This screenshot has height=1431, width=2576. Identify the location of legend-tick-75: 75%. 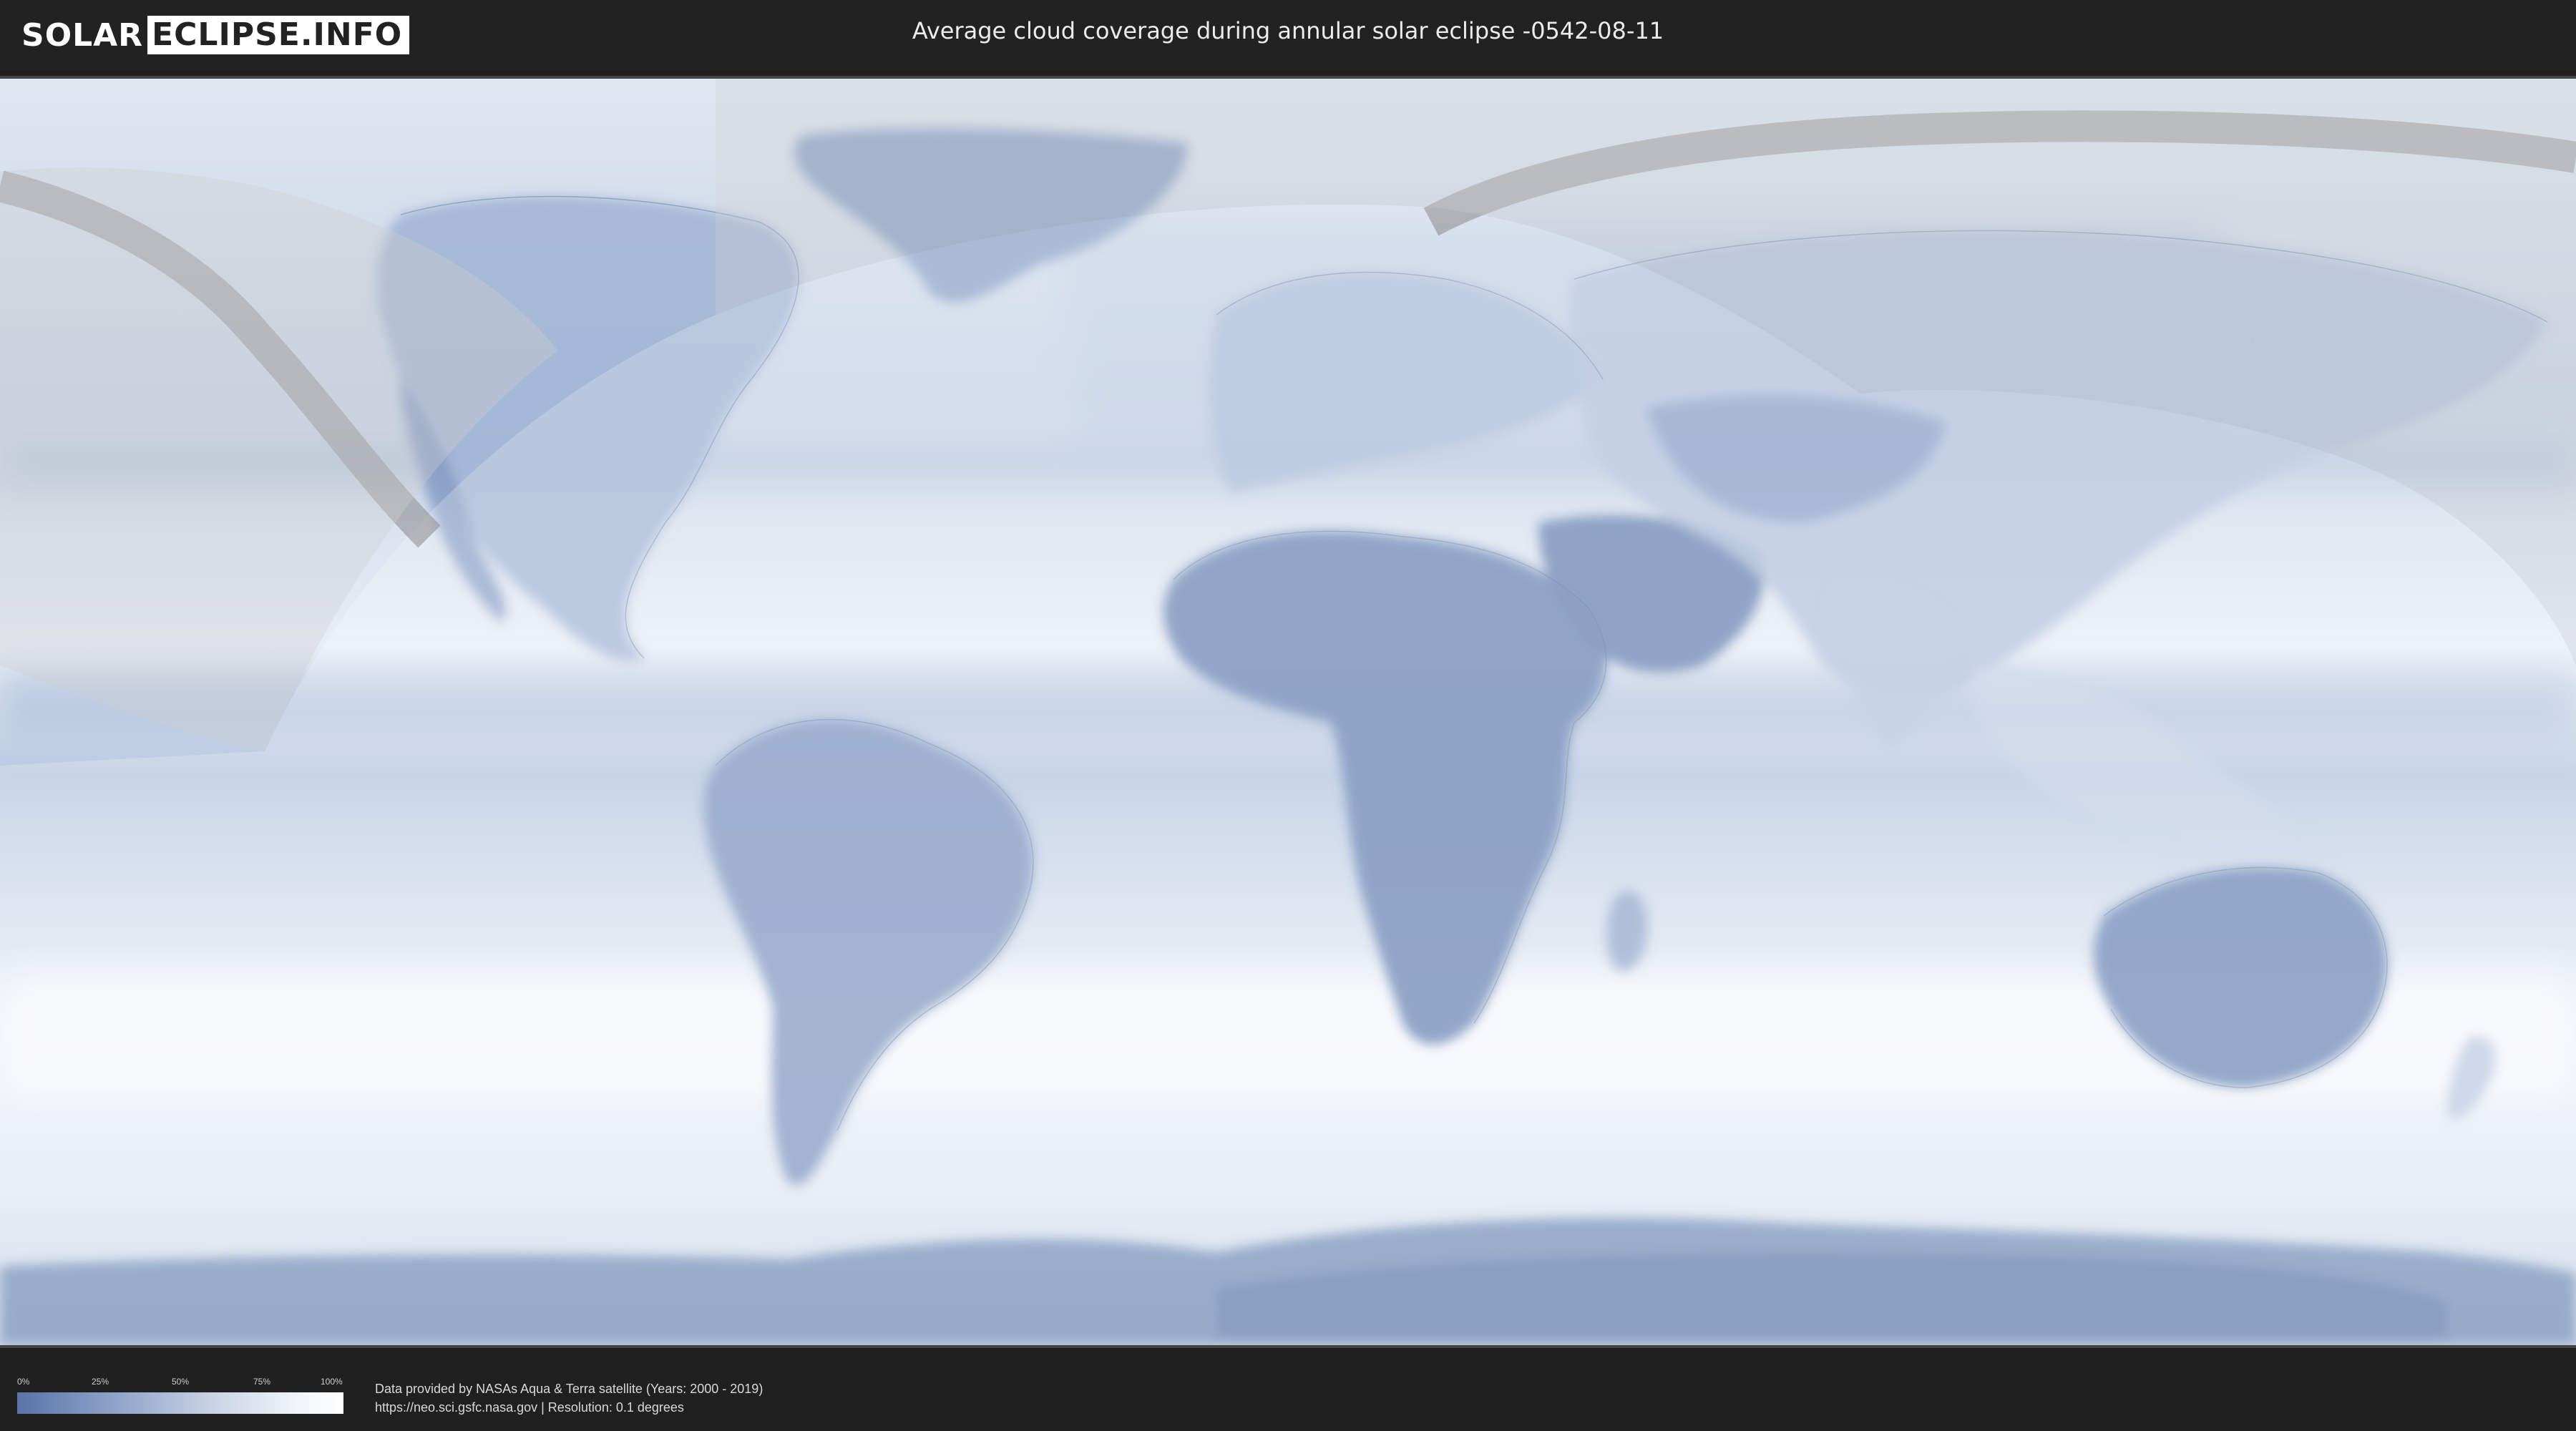
(262, 1382).